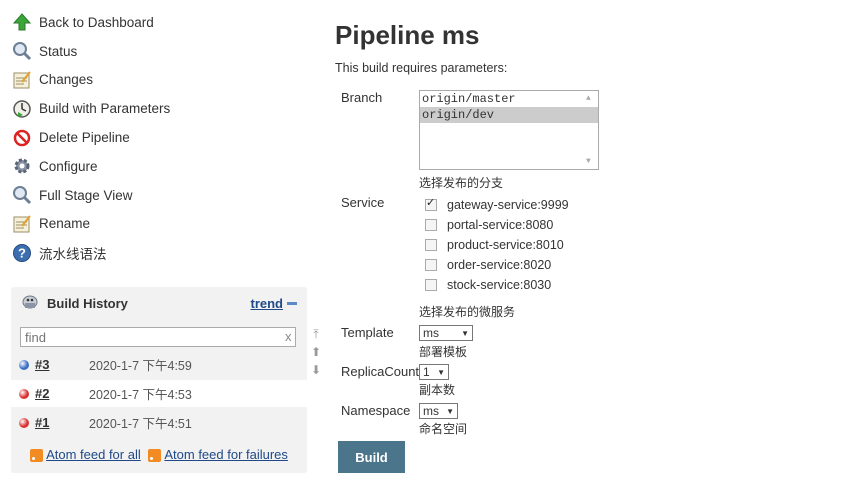  Describe the element at coordinates (461, 183) in the screenshot. I see `branch-description: 选择发布的分支` at that location.